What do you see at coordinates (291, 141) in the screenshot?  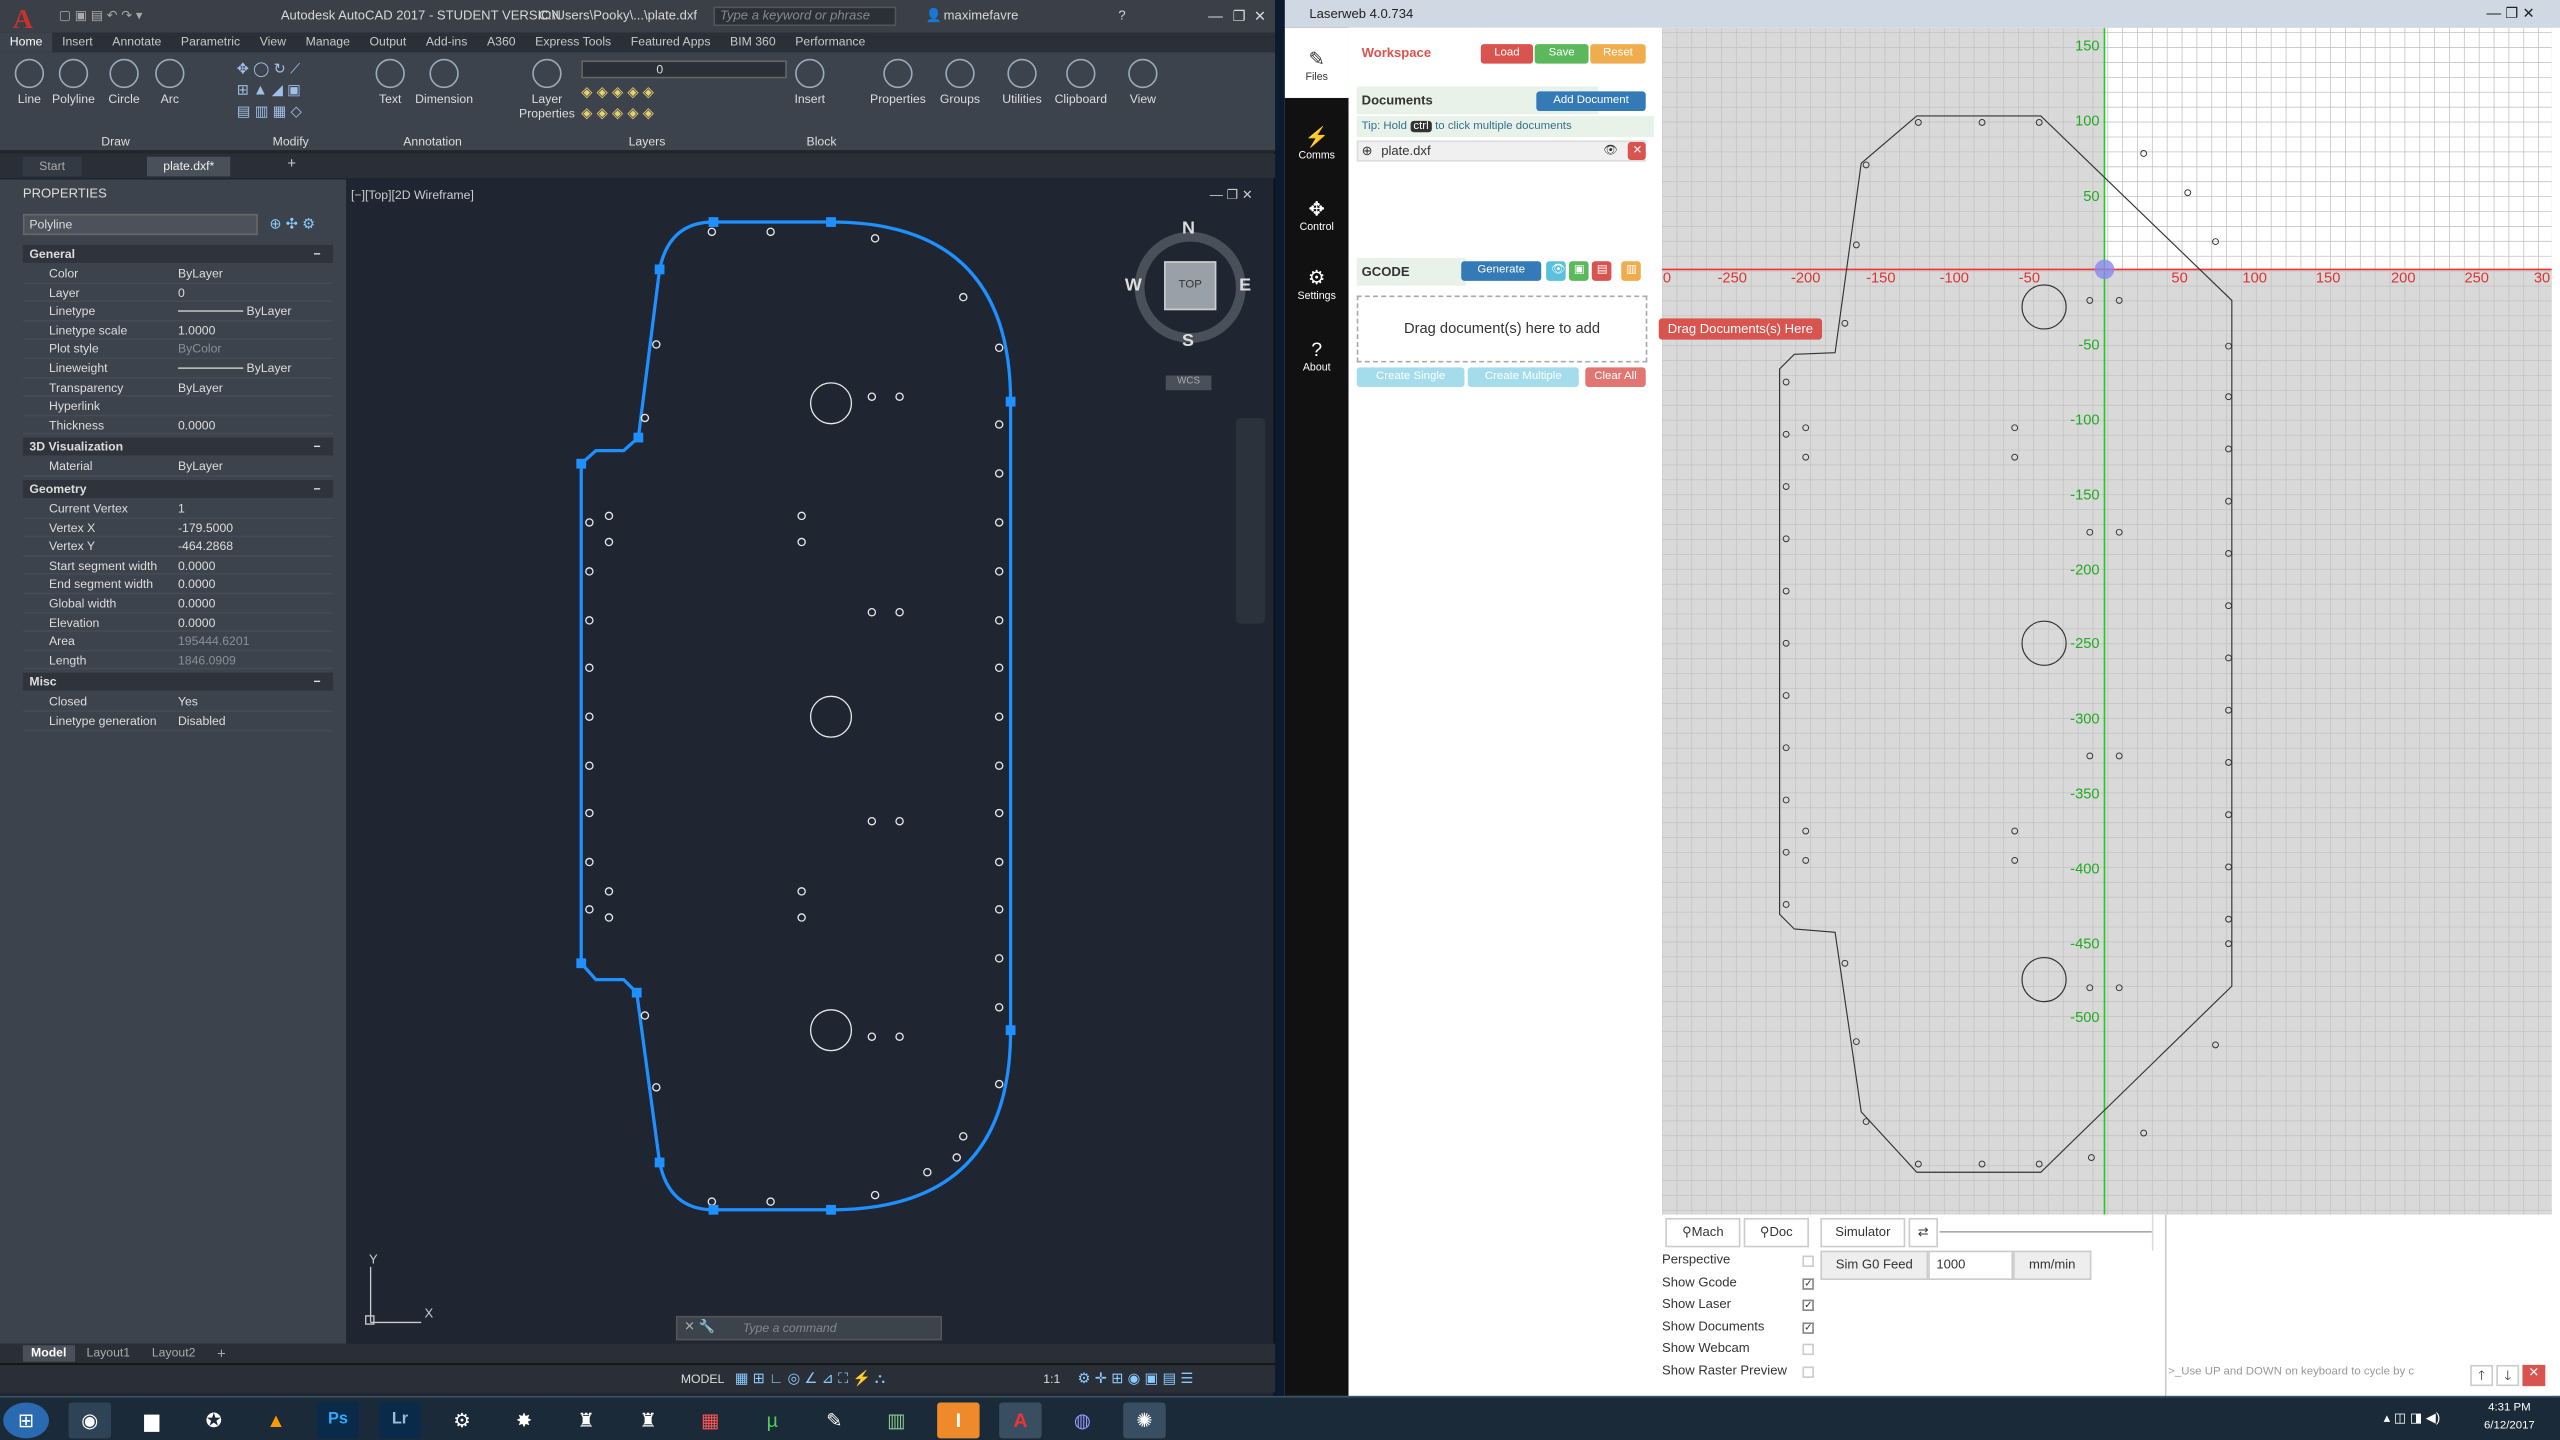 I see `panel-modify: Modify` at bounding box center [291, 141].